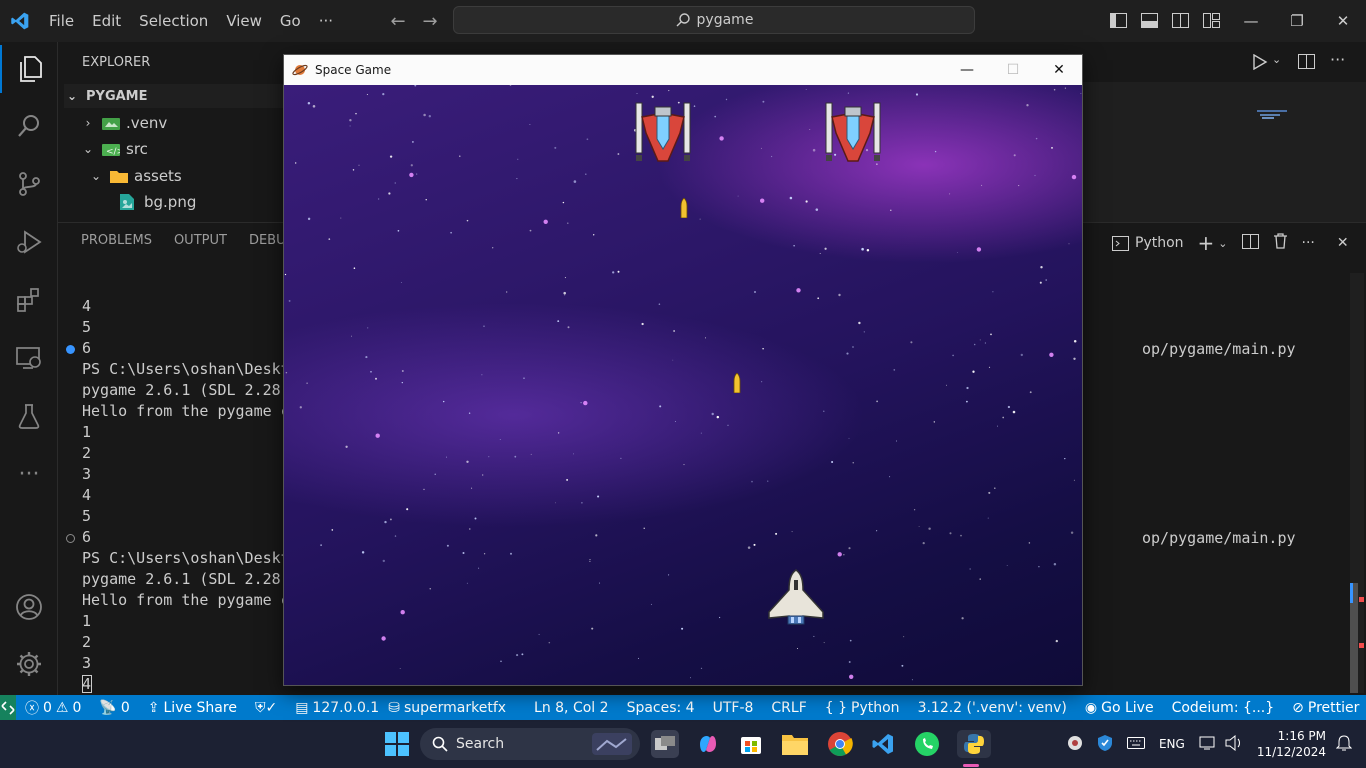 The width and height of the screenshot is (1366, 768). I want to click on remote-explorer-icon, so click(29, 358).